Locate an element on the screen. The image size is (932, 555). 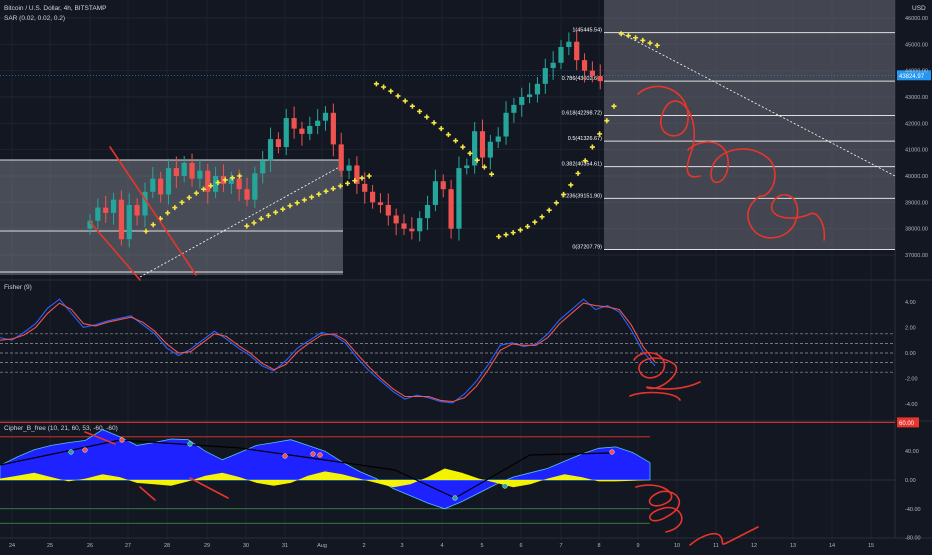
price-axis-label: 43000.00 is located at coordinates (916, 98).